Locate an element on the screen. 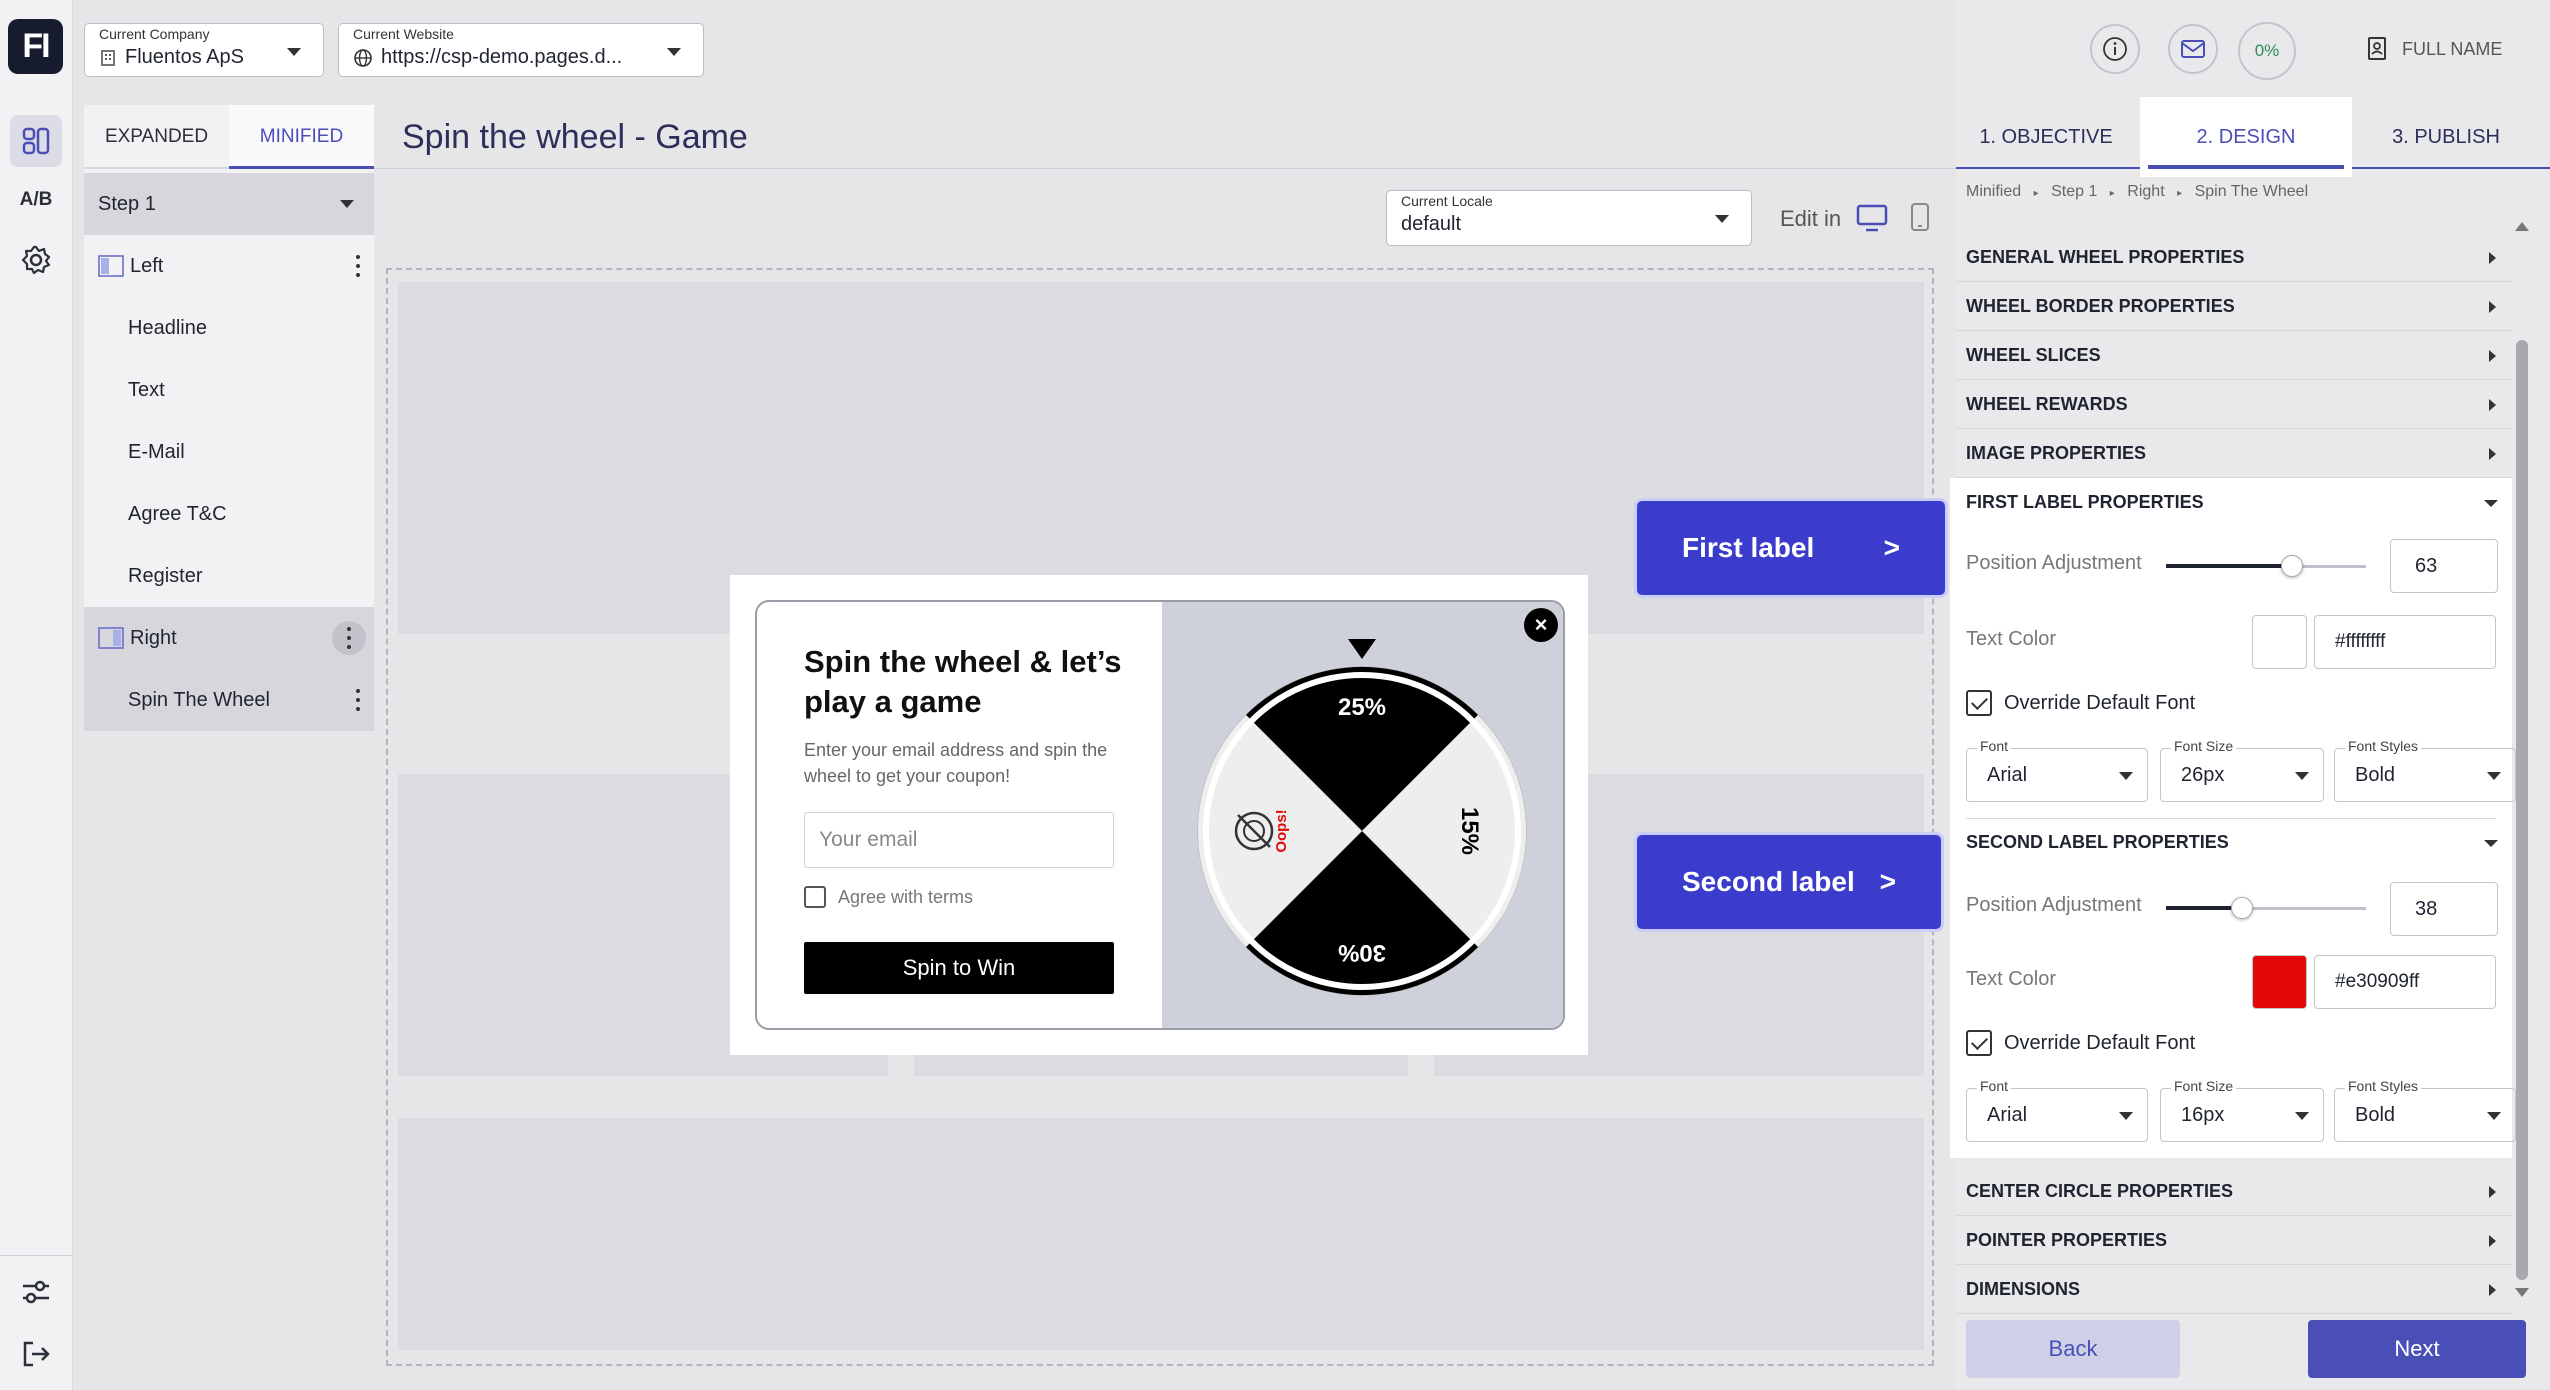  section-first-label: FIRST LABEL PROPERTIES is located at coordinates (2234, 502).